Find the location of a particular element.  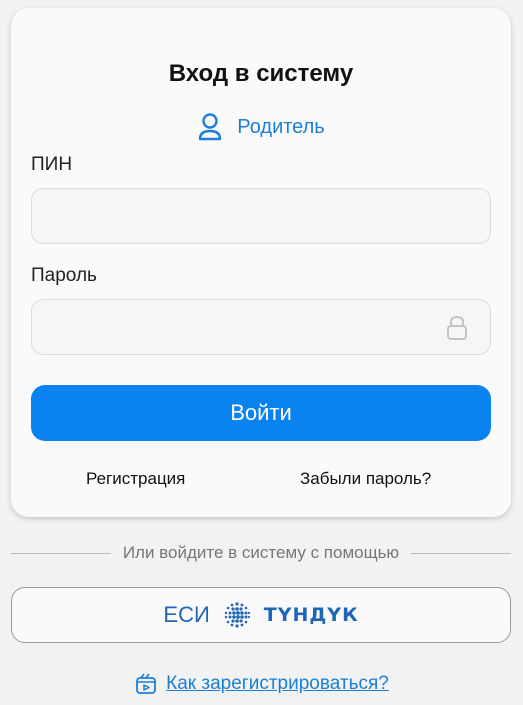

lock-icon is located at coordinates (457, 328).